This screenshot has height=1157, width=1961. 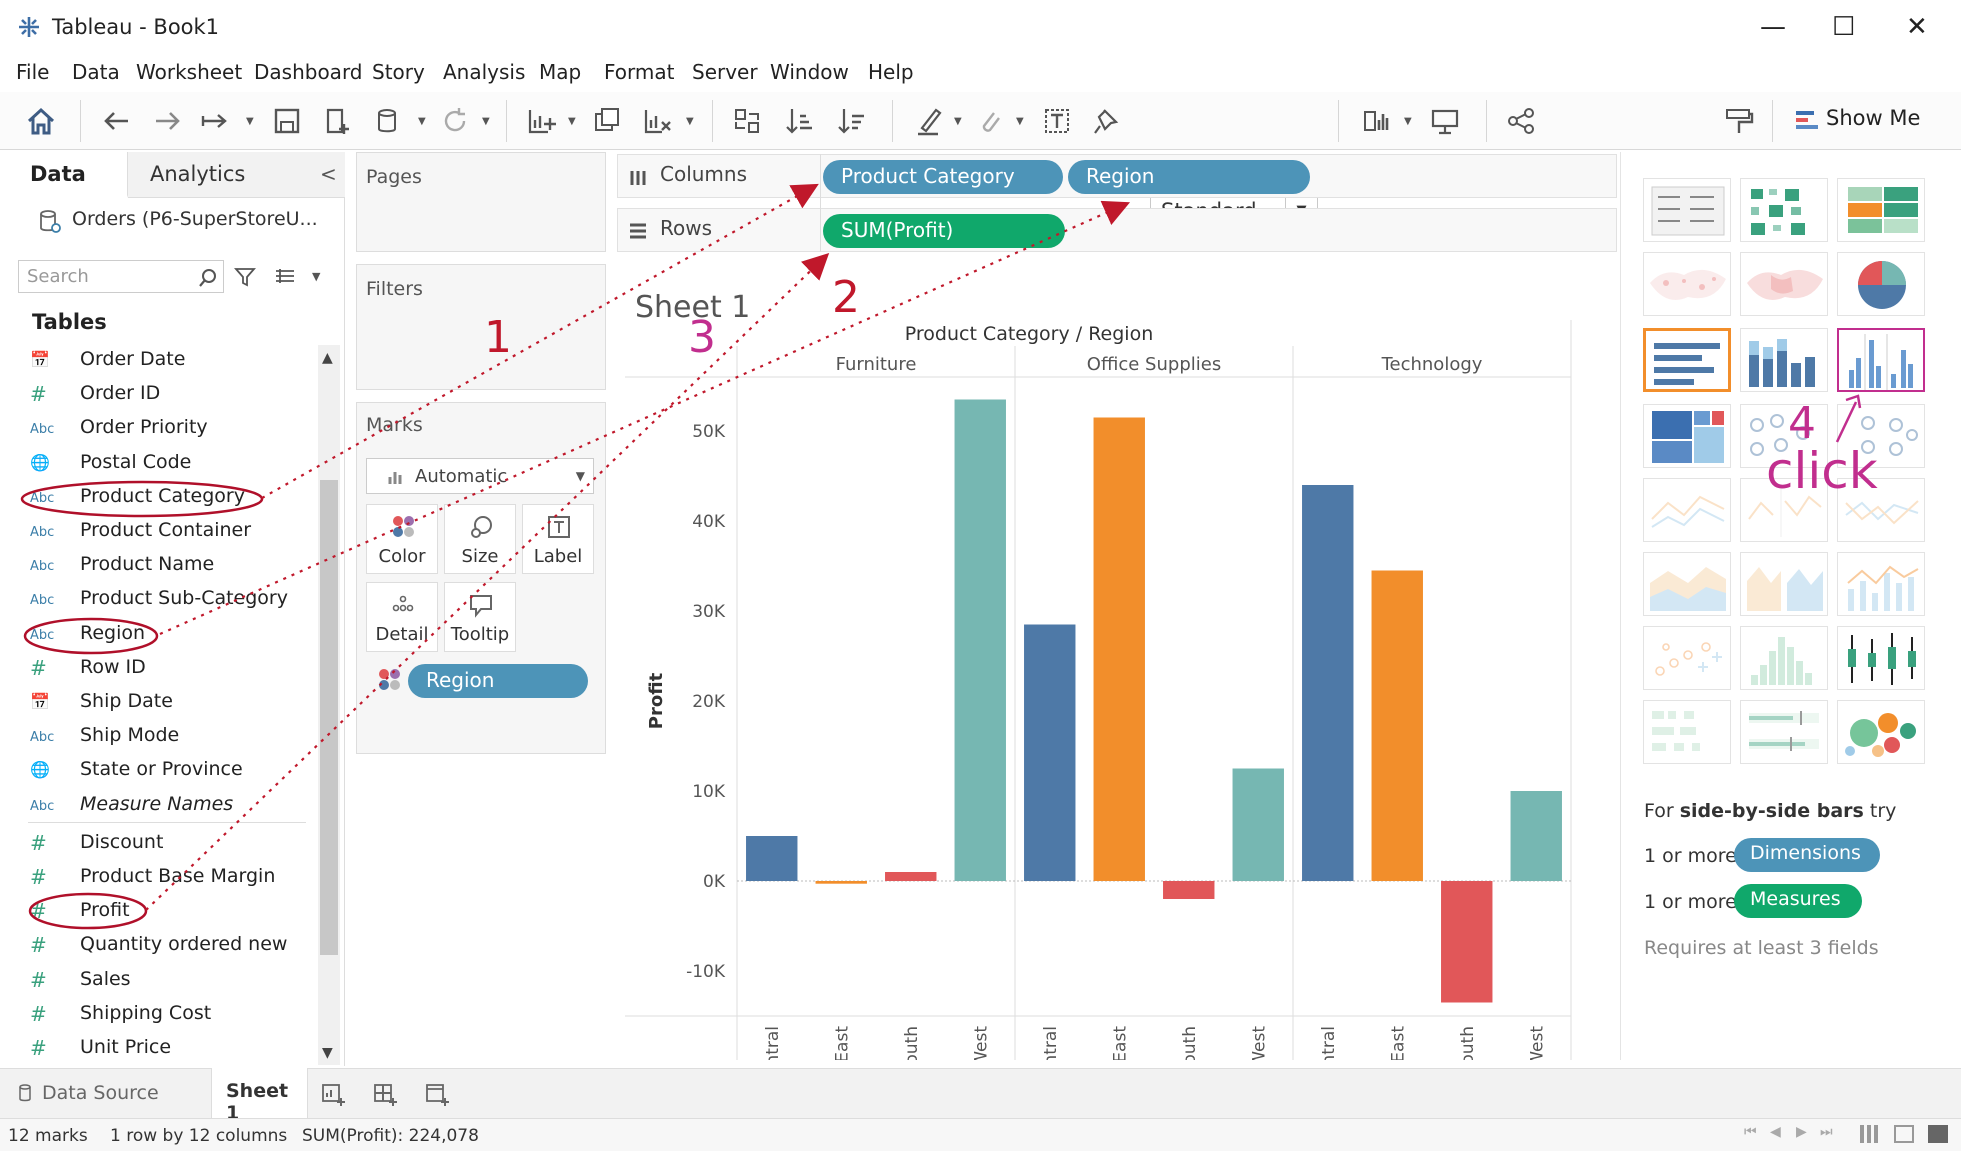 What do you see at coordinates (846, 297) in the screenshot?
I see `annotation-2: 2` at bounding box center [846, 297].